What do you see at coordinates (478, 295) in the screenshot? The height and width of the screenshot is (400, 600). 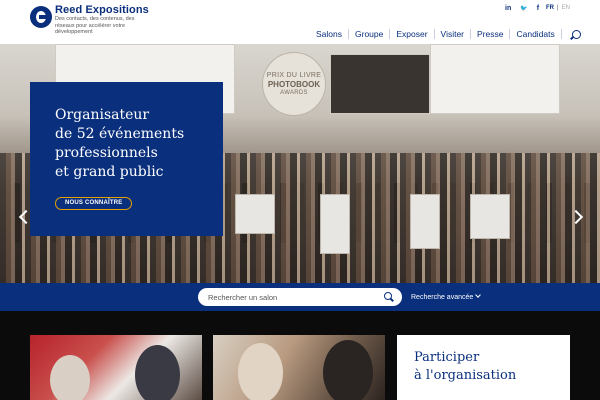 I see `chevron-down-icon` at bounding box center [478, 295].